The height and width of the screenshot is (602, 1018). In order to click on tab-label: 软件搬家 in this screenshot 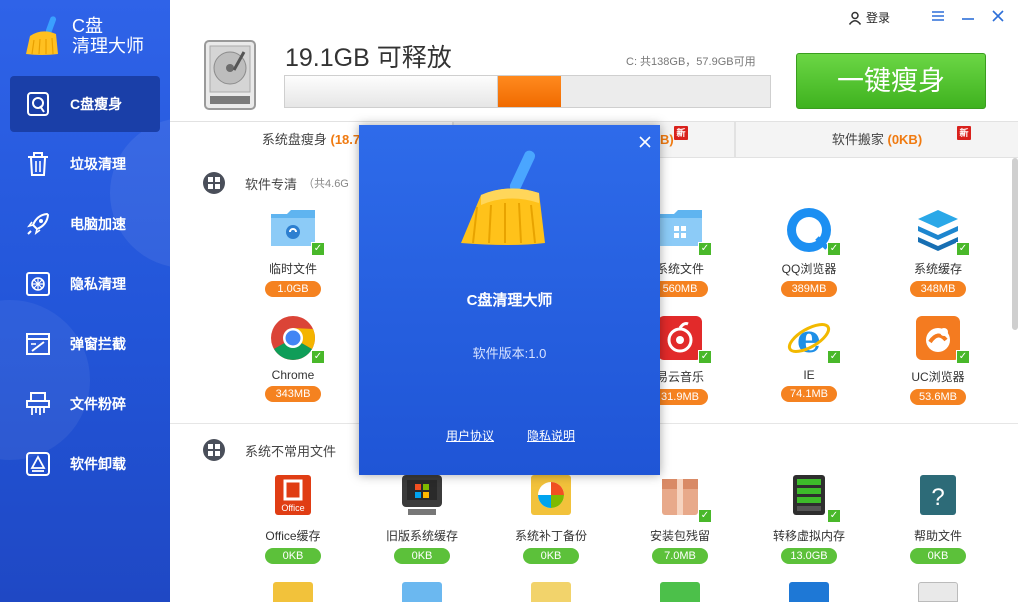, I will do `click(857, 139)`.